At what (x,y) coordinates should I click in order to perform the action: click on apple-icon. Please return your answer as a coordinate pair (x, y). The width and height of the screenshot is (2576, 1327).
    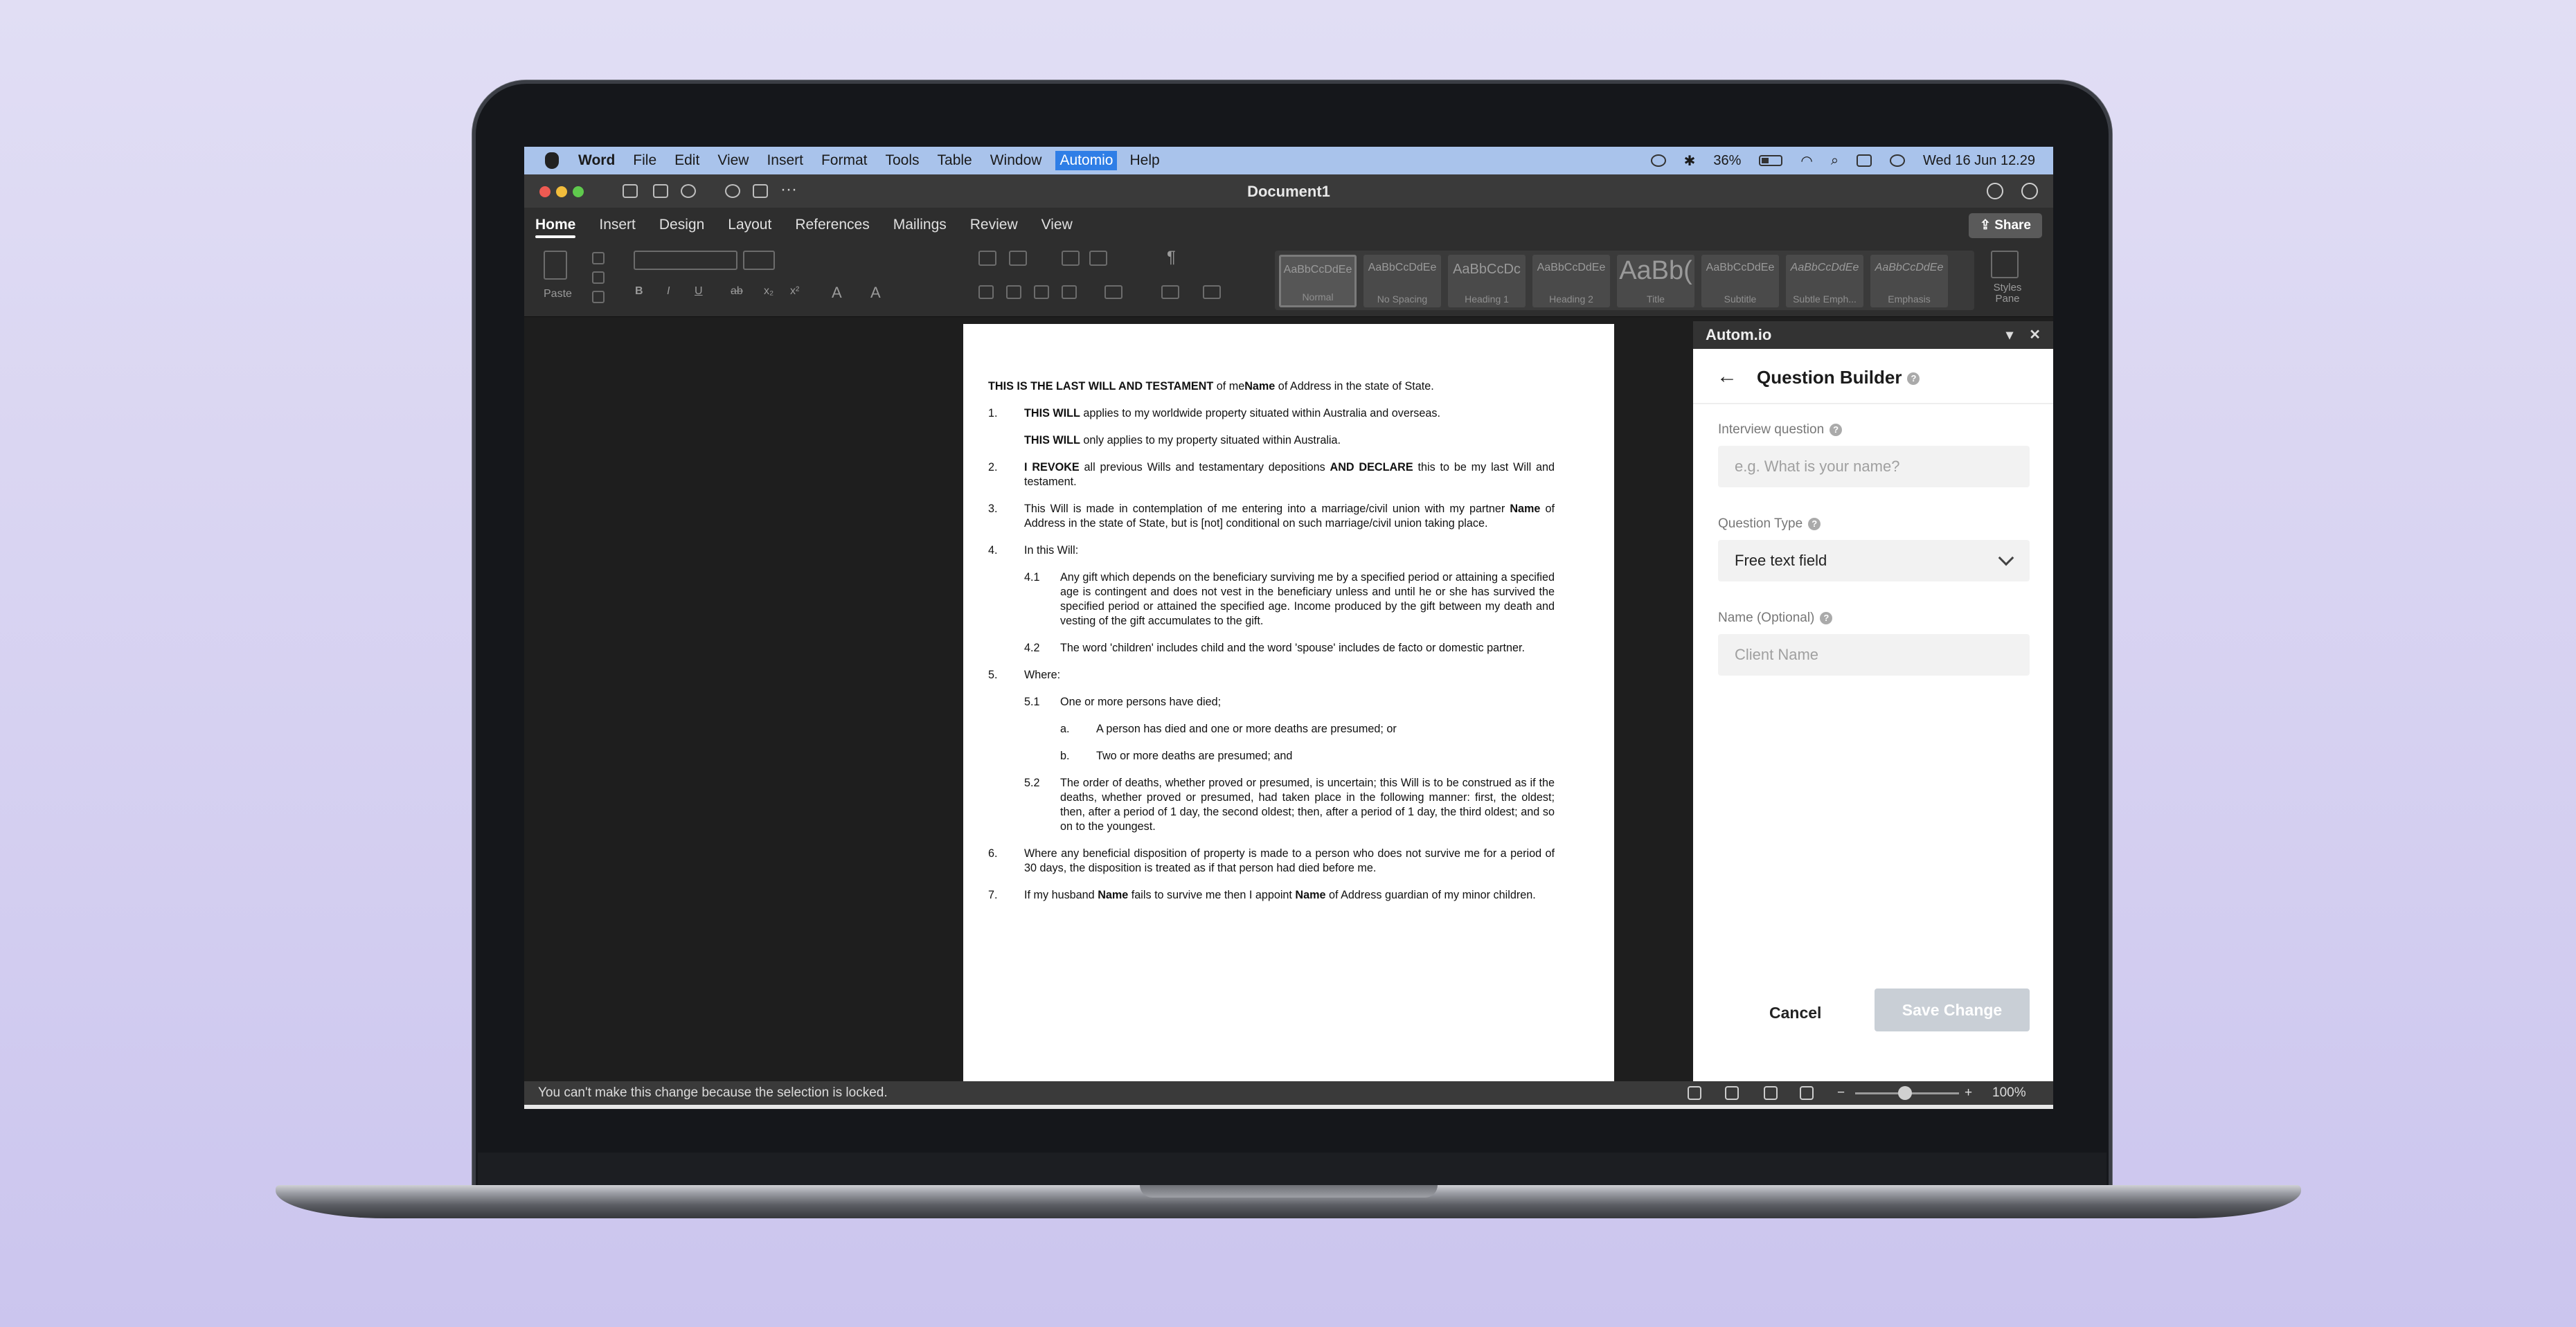
    Looking at the image, I should click on (552, 160).